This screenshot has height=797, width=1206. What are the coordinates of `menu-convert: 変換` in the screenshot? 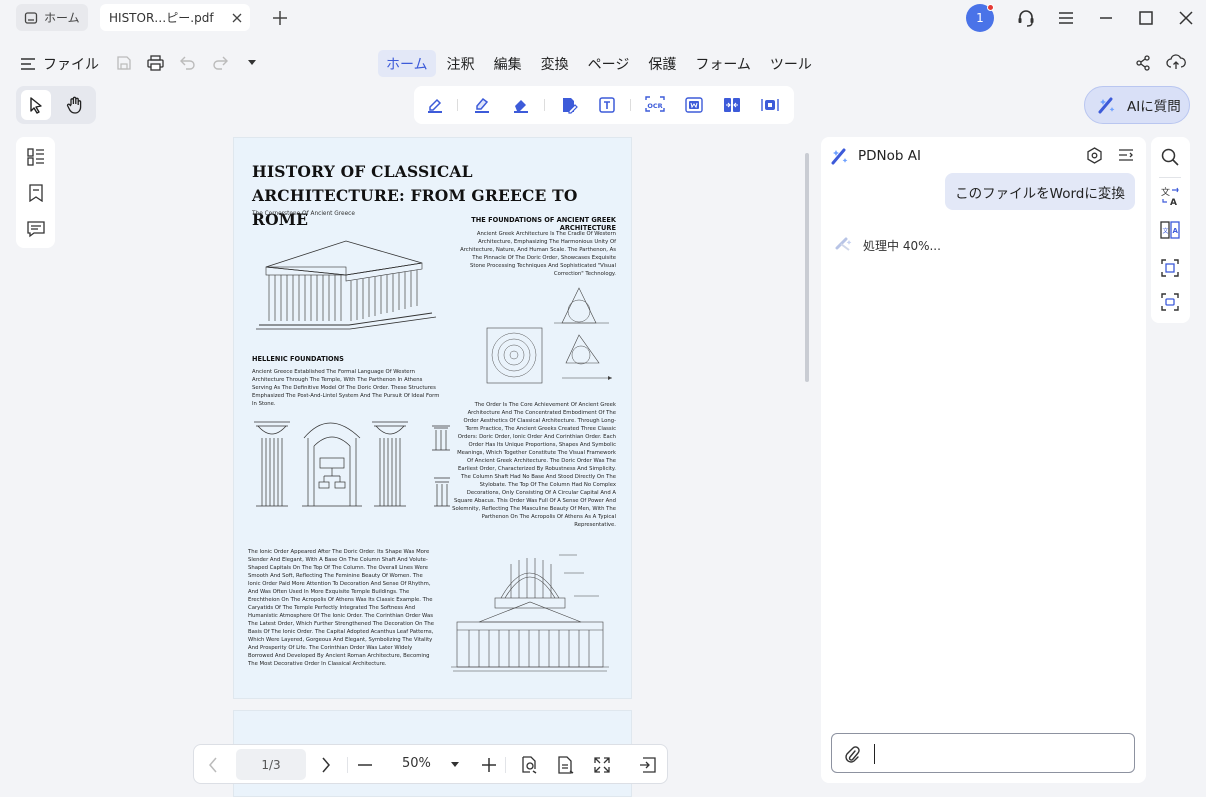 It's located at (555, 63).